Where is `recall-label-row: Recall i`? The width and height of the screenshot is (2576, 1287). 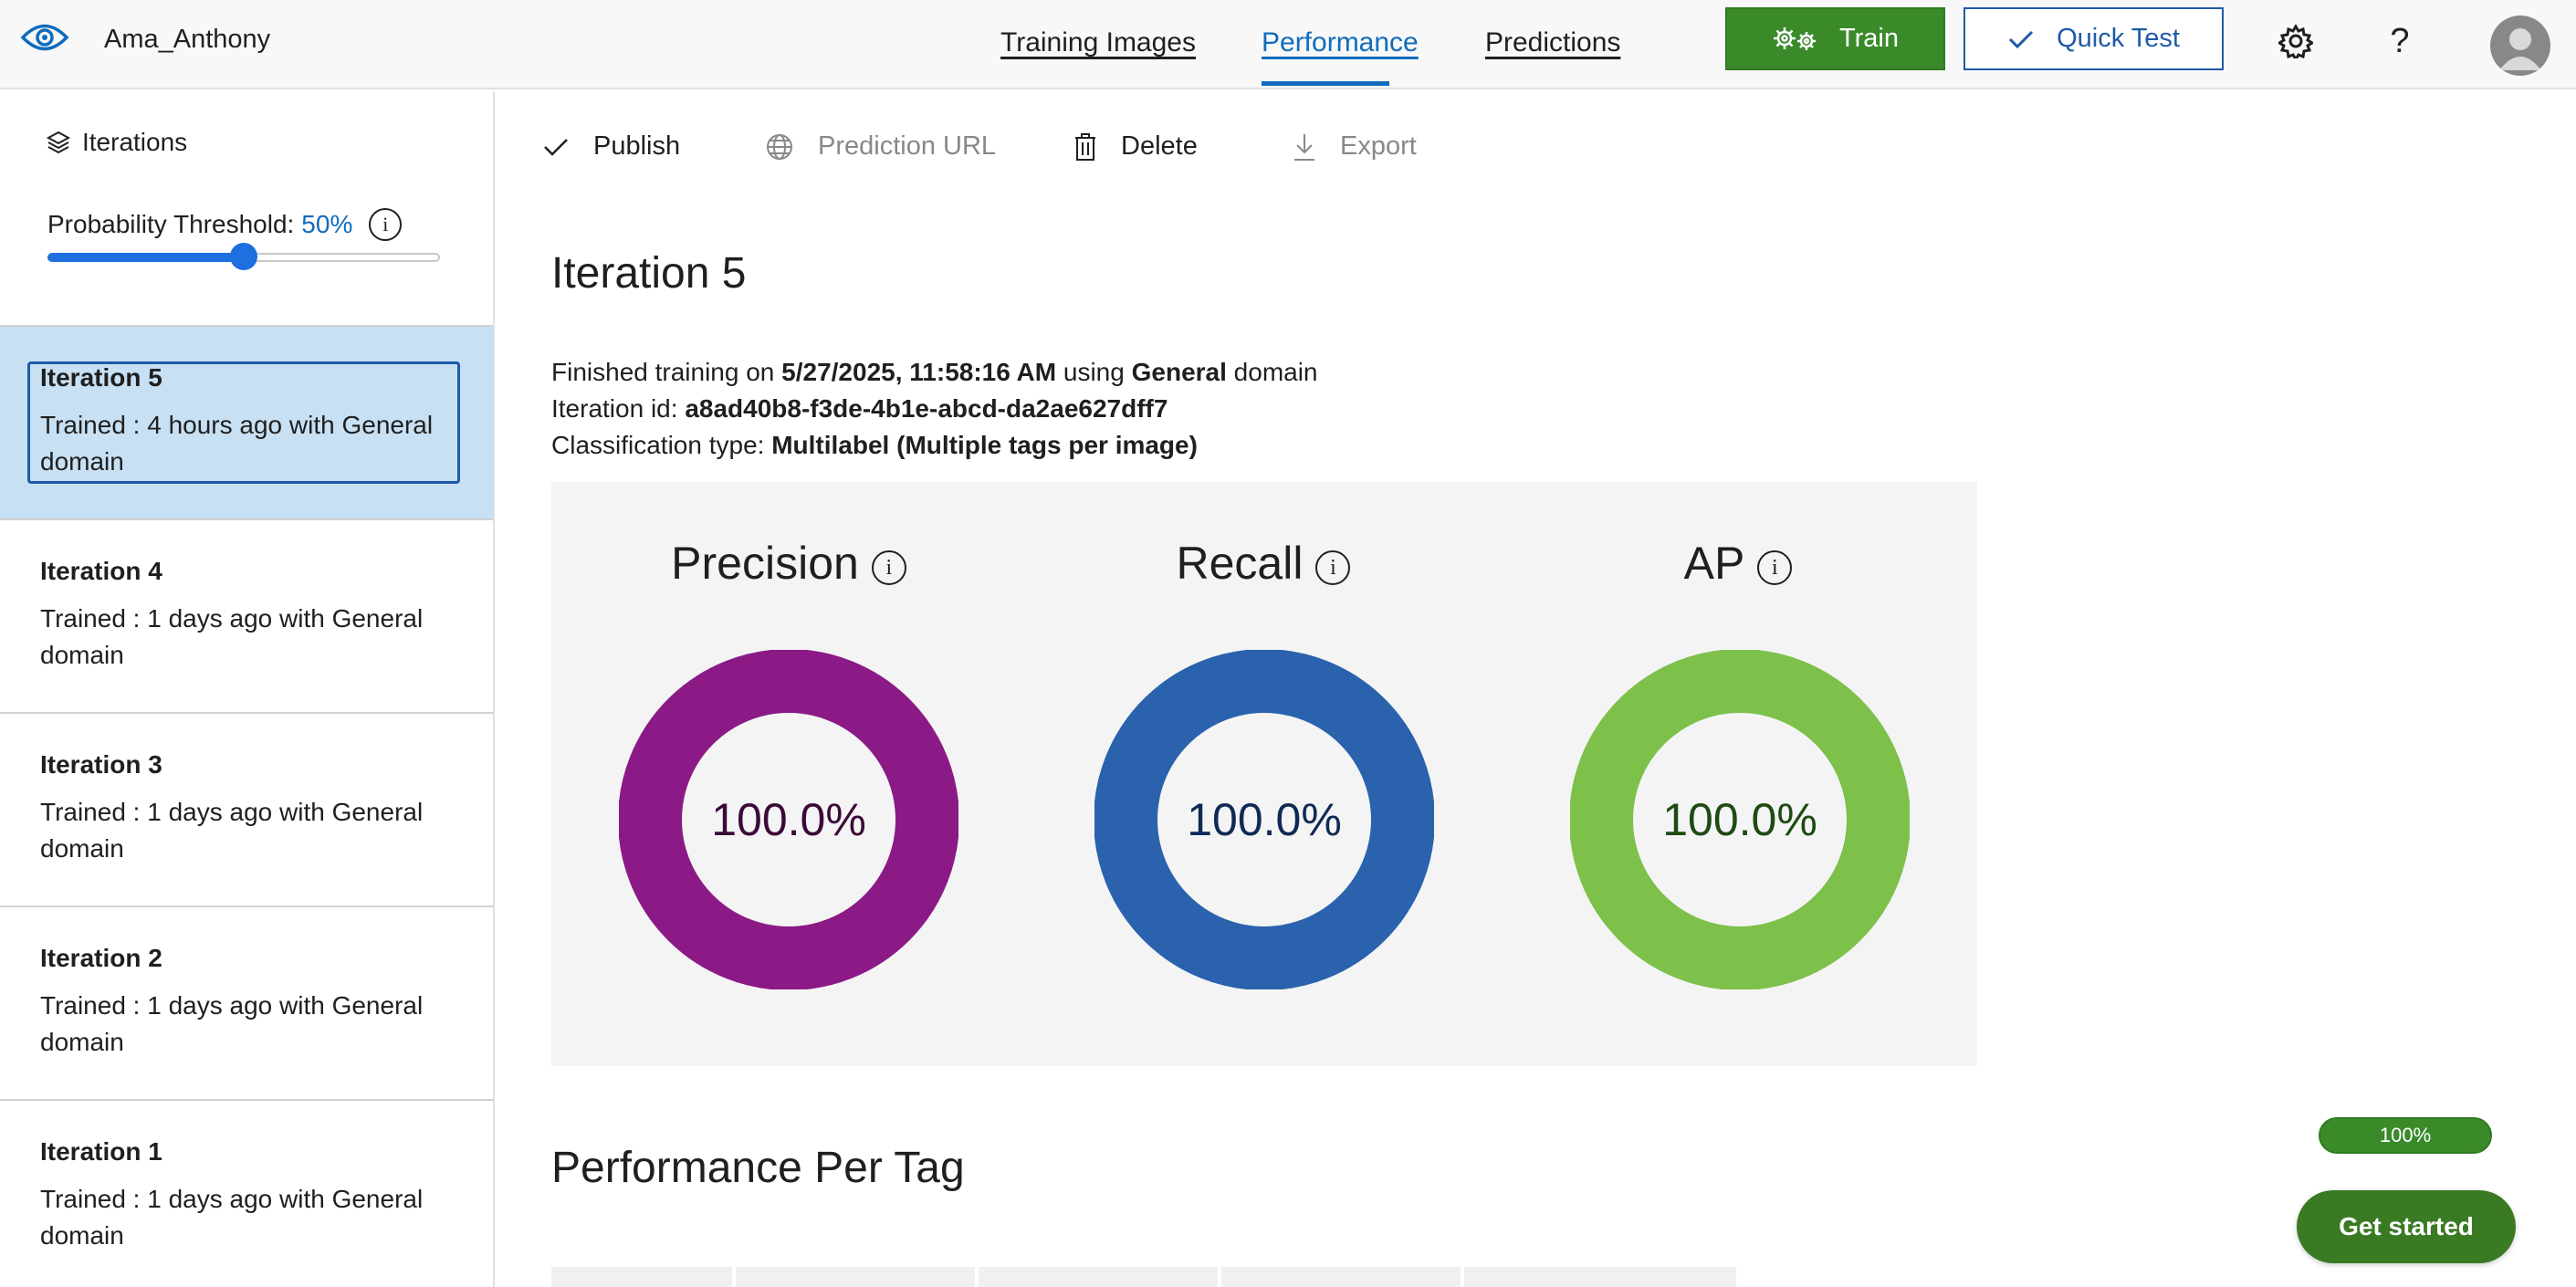 recall-label-row: Recall i is located at coordinates (1263, 563).